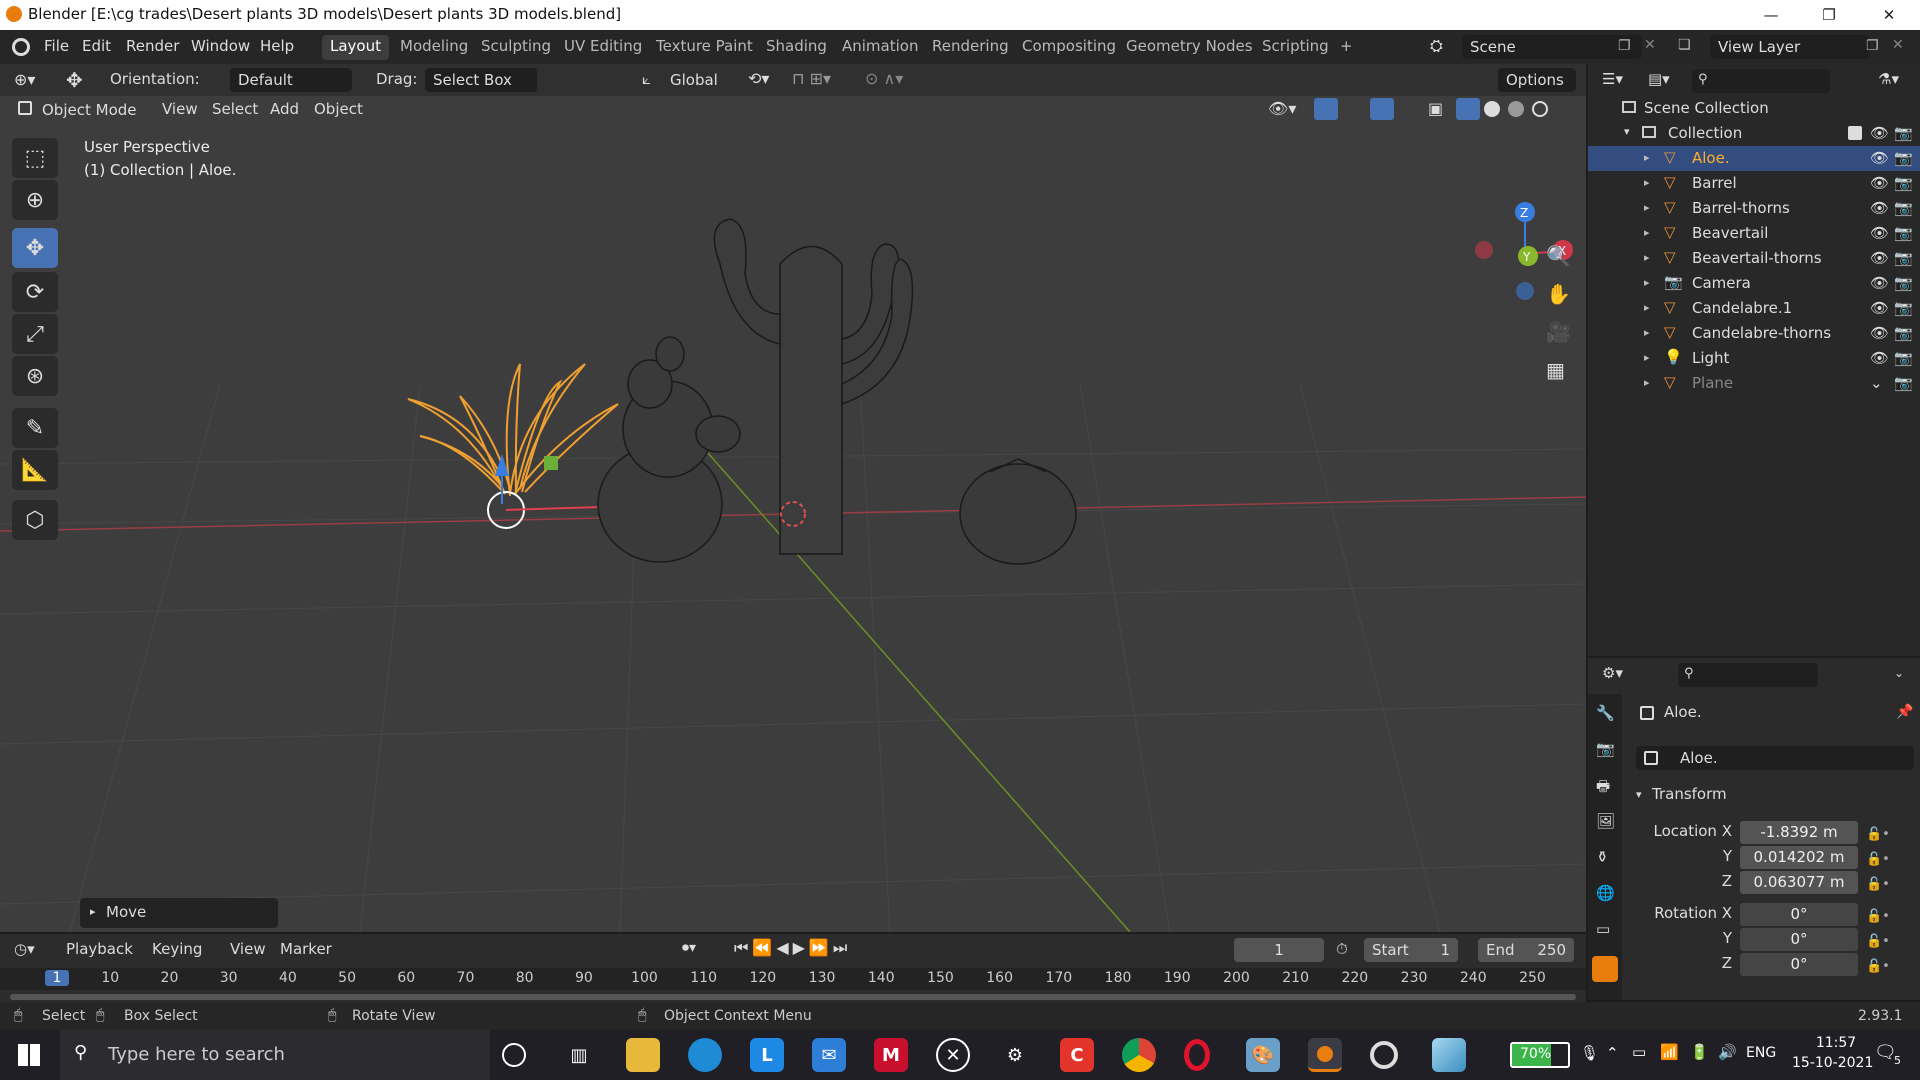 The height and width of the screenshot is (1080, 1920). Describe the element at coordinates (1659, 79) in the screenshot. I see `display-mode-icon: ▤▾` at that location.